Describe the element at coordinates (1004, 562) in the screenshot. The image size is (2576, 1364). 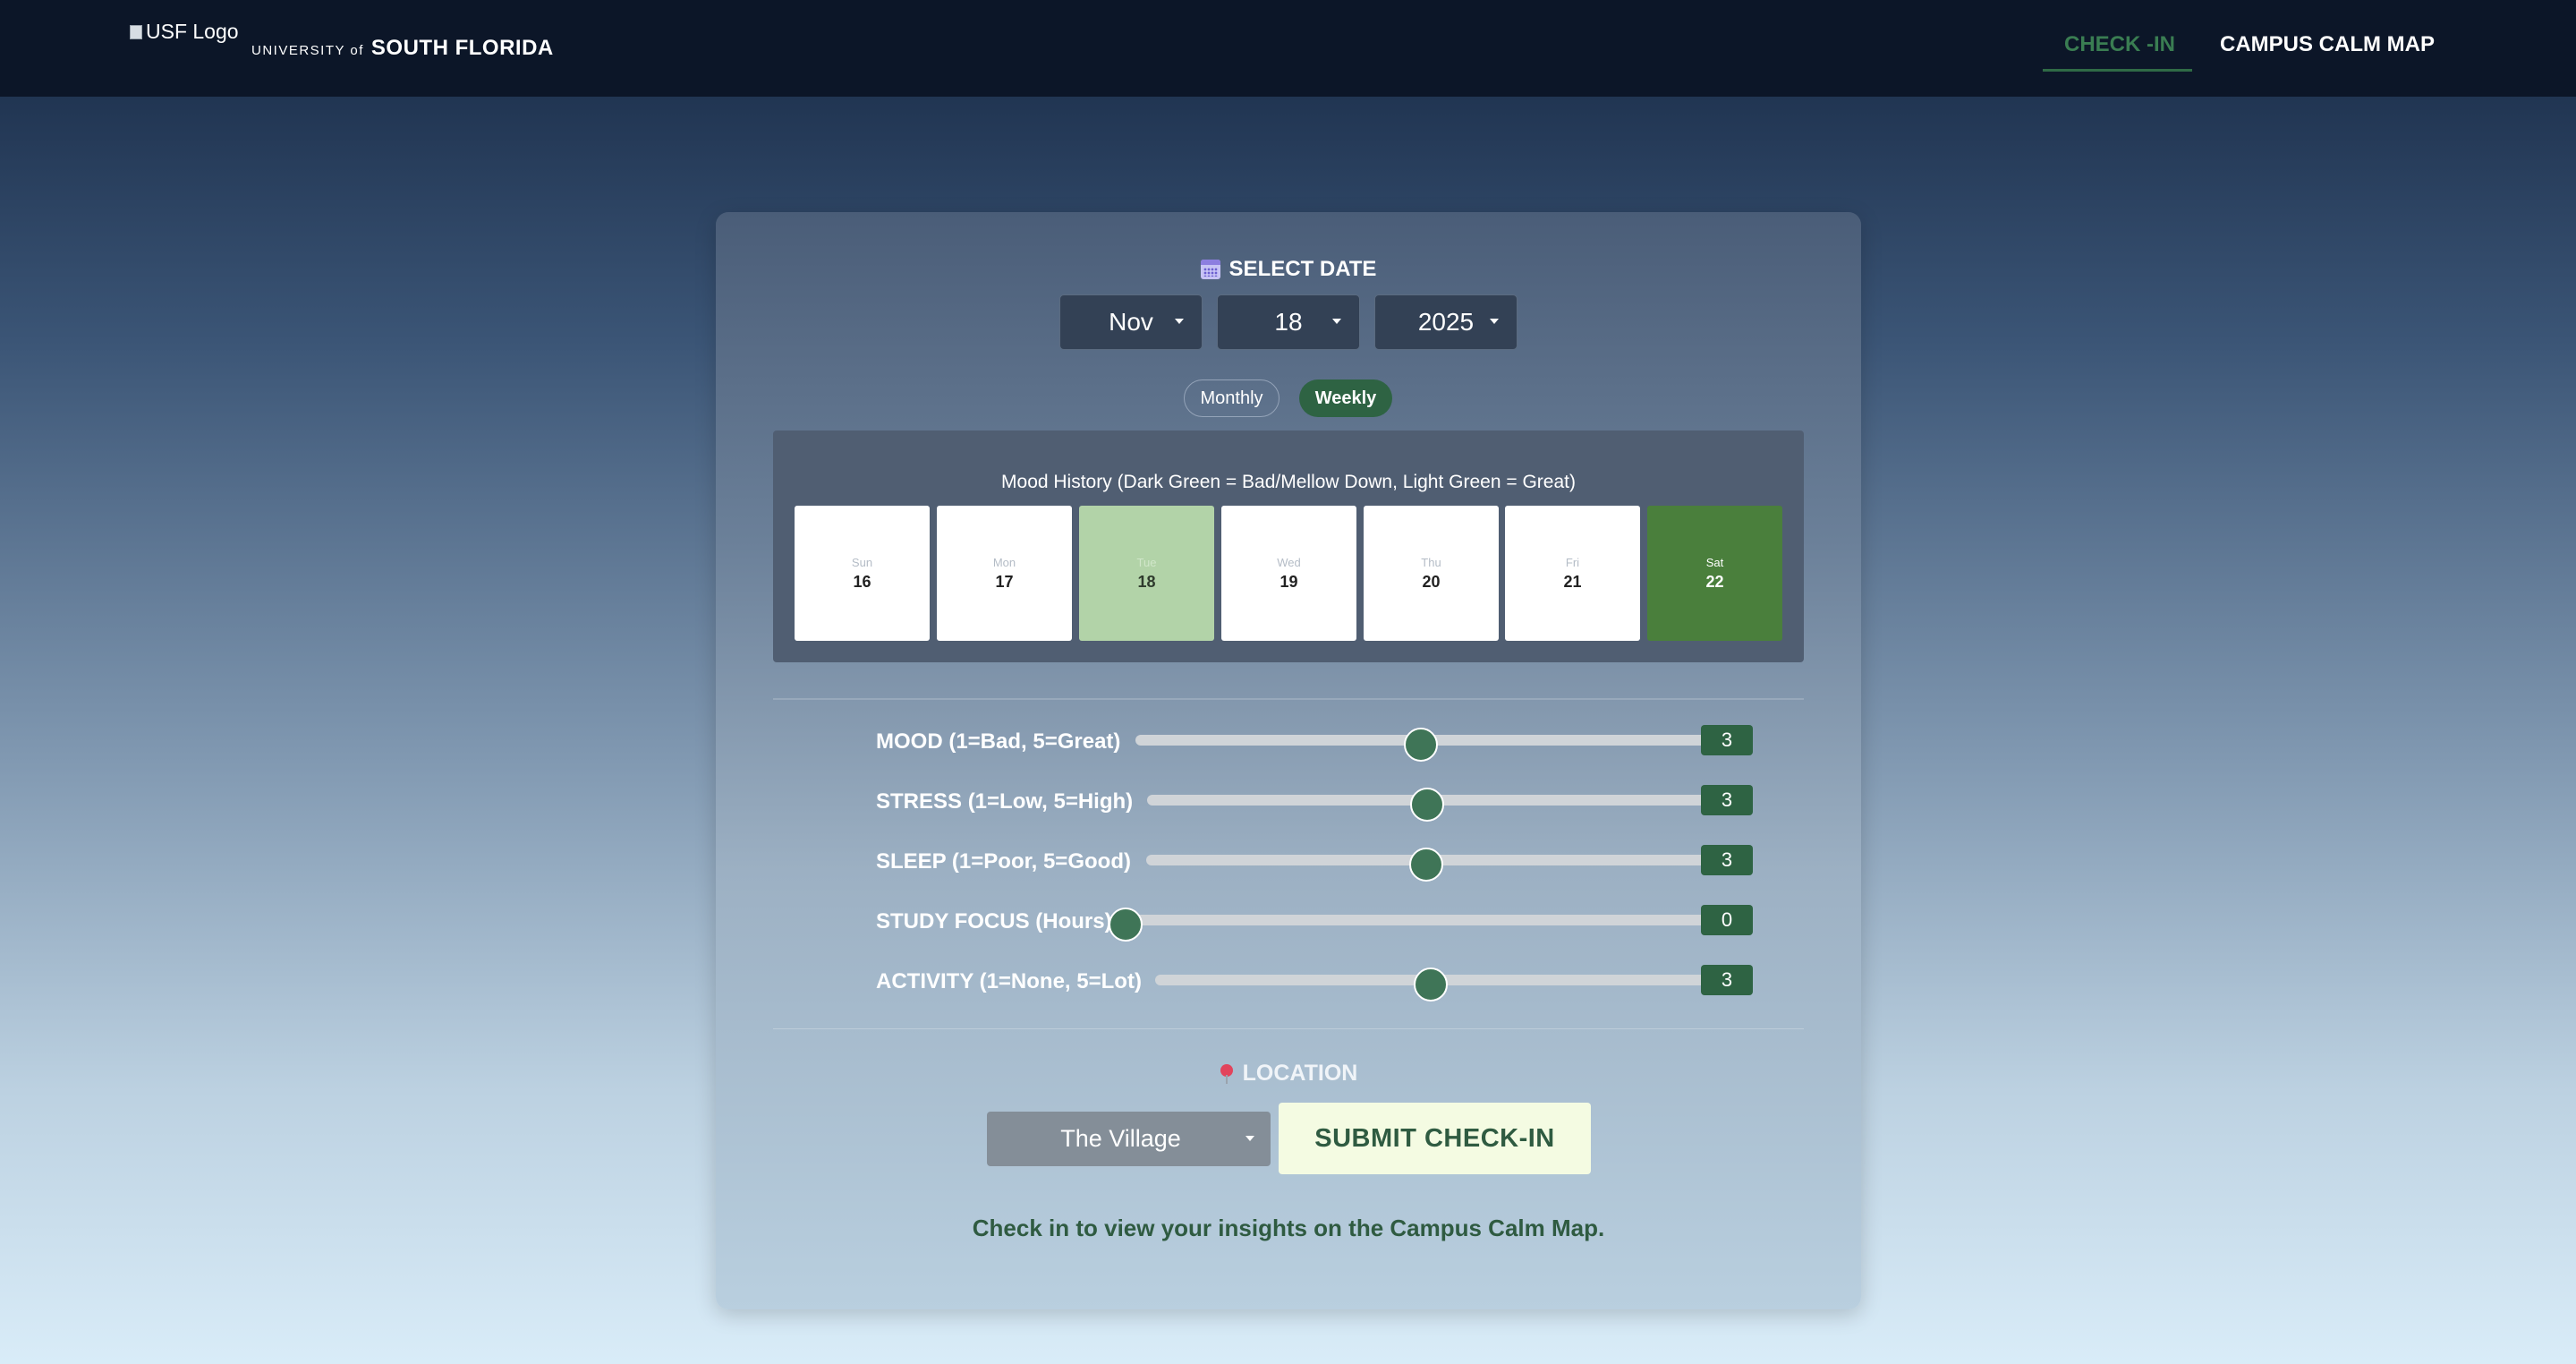
I see `day-name: Mon` at that location.